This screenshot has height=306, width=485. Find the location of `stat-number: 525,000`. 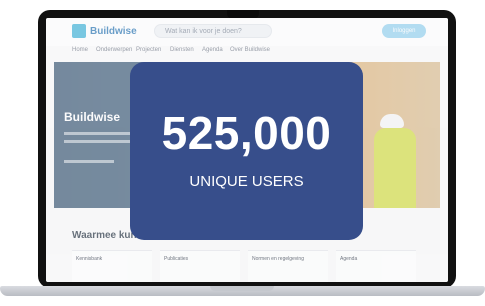

stat-number: 525,000 is located at coordinates (246, 133).